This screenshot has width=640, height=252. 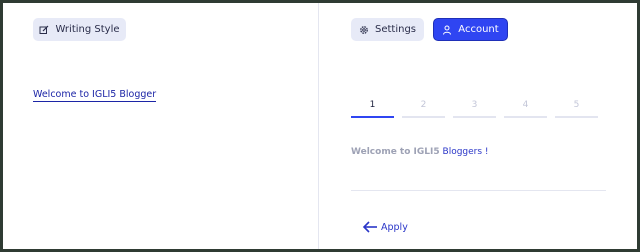 What do you see at coordinates (395, 152) in the screenshot?
I see `welcome-prefix: Welcome to IGLI5` at bounding box center [395, 152].